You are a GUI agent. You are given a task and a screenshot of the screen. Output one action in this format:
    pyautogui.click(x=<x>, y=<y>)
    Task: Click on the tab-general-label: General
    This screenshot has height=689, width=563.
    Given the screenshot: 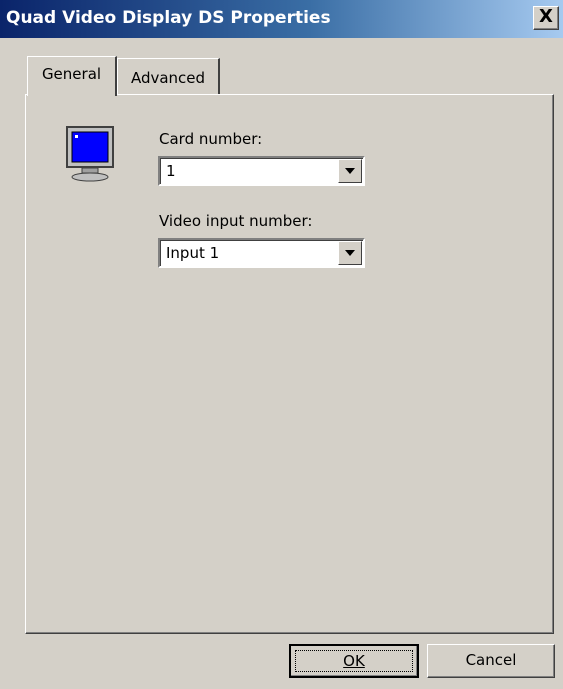 What is the action you would take?
    pyautogui.click(x=71, y=74)
    